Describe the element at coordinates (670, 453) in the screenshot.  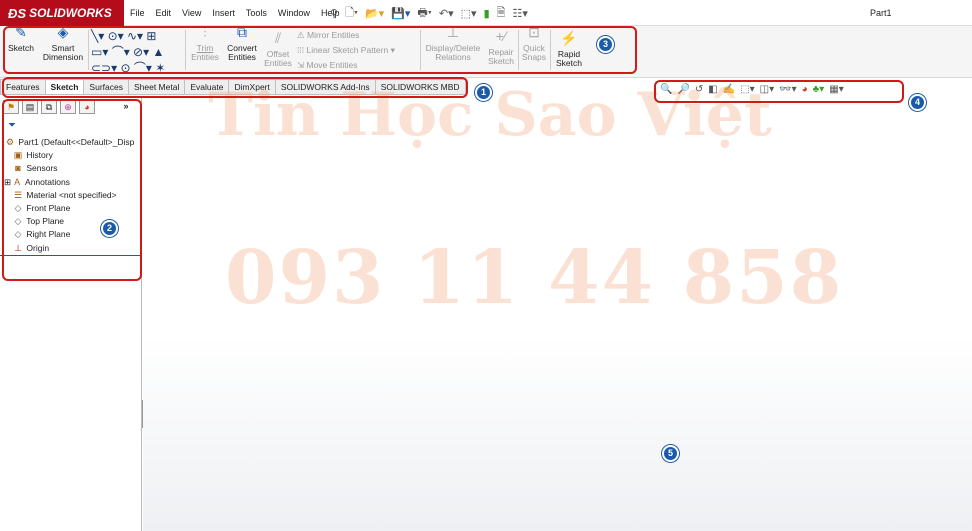
I see `badge-5: 5` at that location.